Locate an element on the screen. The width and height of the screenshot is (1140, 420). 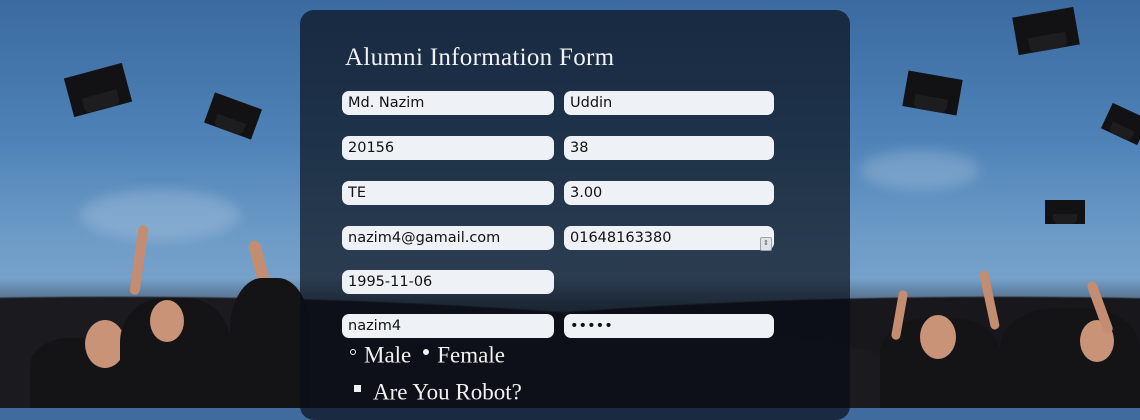
female-label: Female is located at coordinates (471, 355).